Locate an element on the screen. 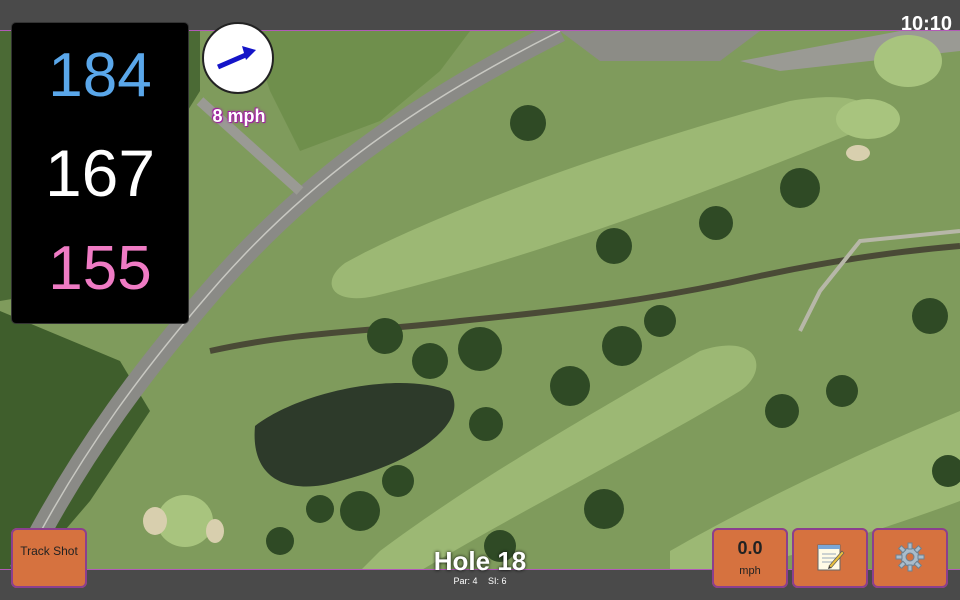 The width and height of the screenshot is (960, 600). wind-indicator is located at coordinates (238, 58).